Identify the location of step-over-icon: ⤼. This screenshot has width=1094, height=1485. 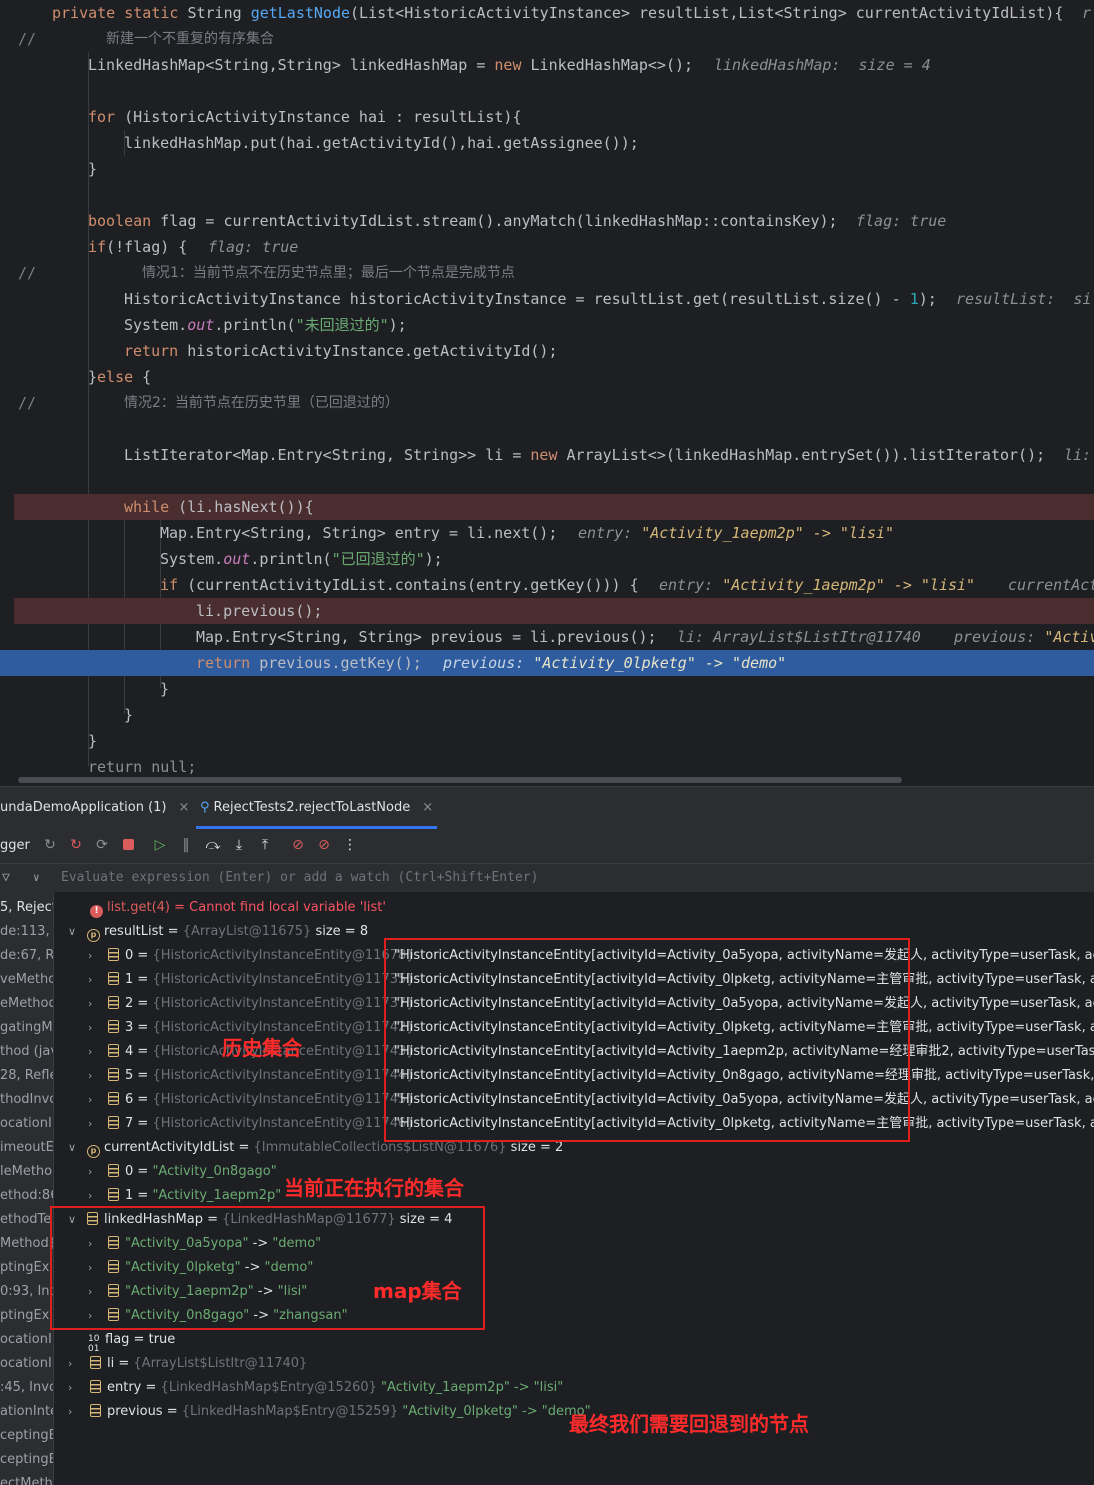
(213, 845).